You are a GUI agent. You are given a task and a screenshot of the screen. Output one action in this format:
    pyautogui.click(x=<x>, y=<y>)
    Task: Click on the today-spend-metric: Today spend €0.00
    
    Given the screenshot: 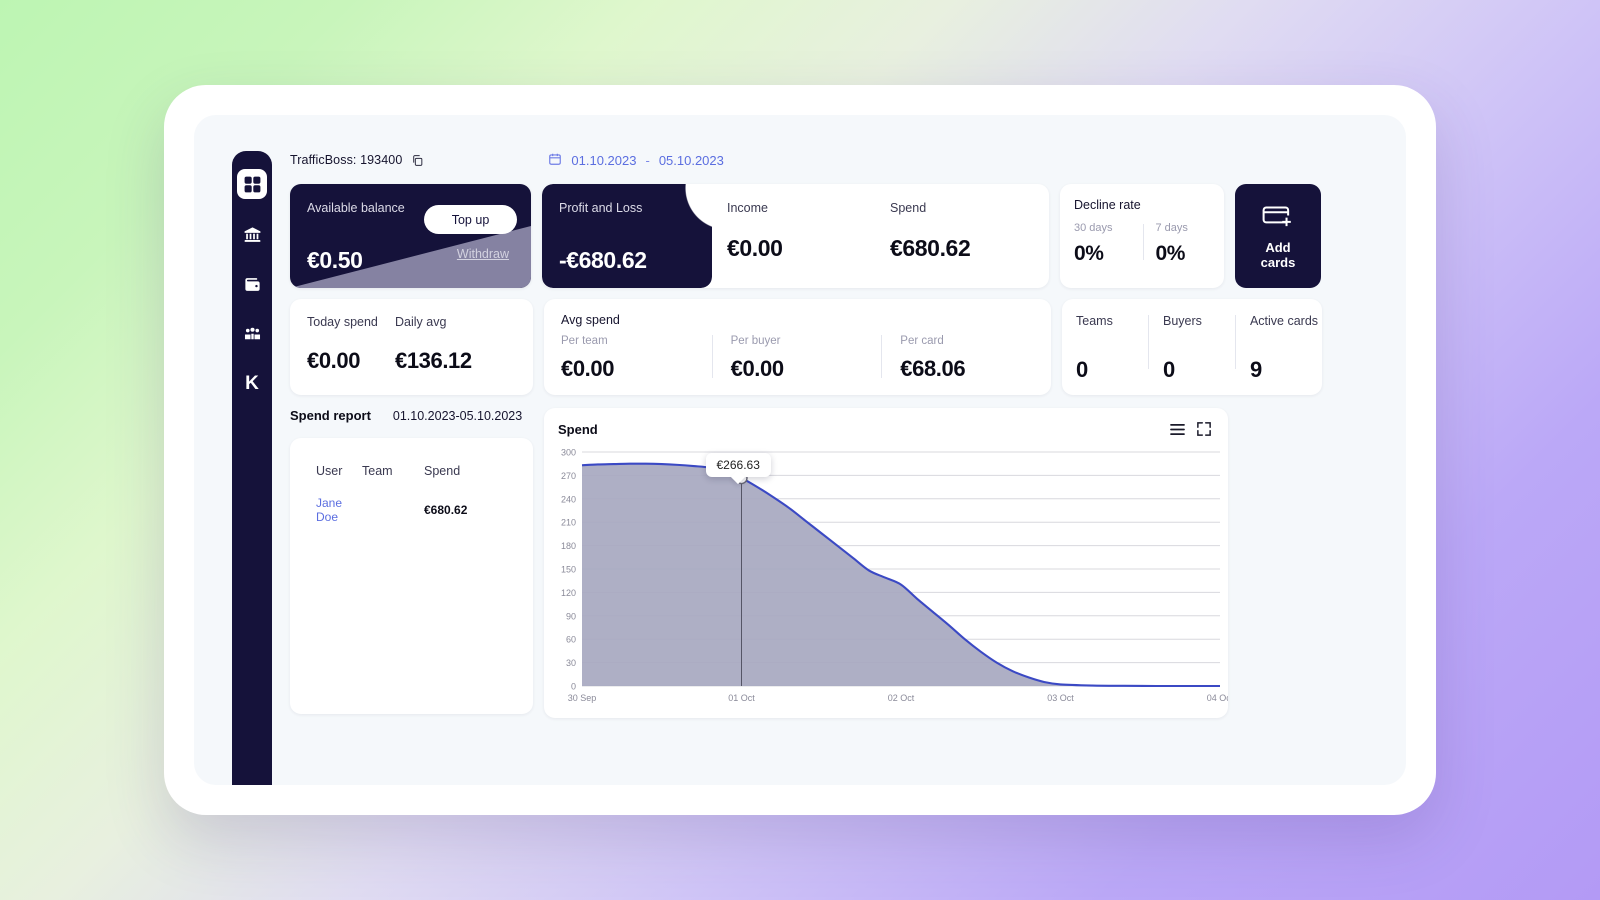 What is the action you would take?
    pyautogui.click(x=351, y=355)
    